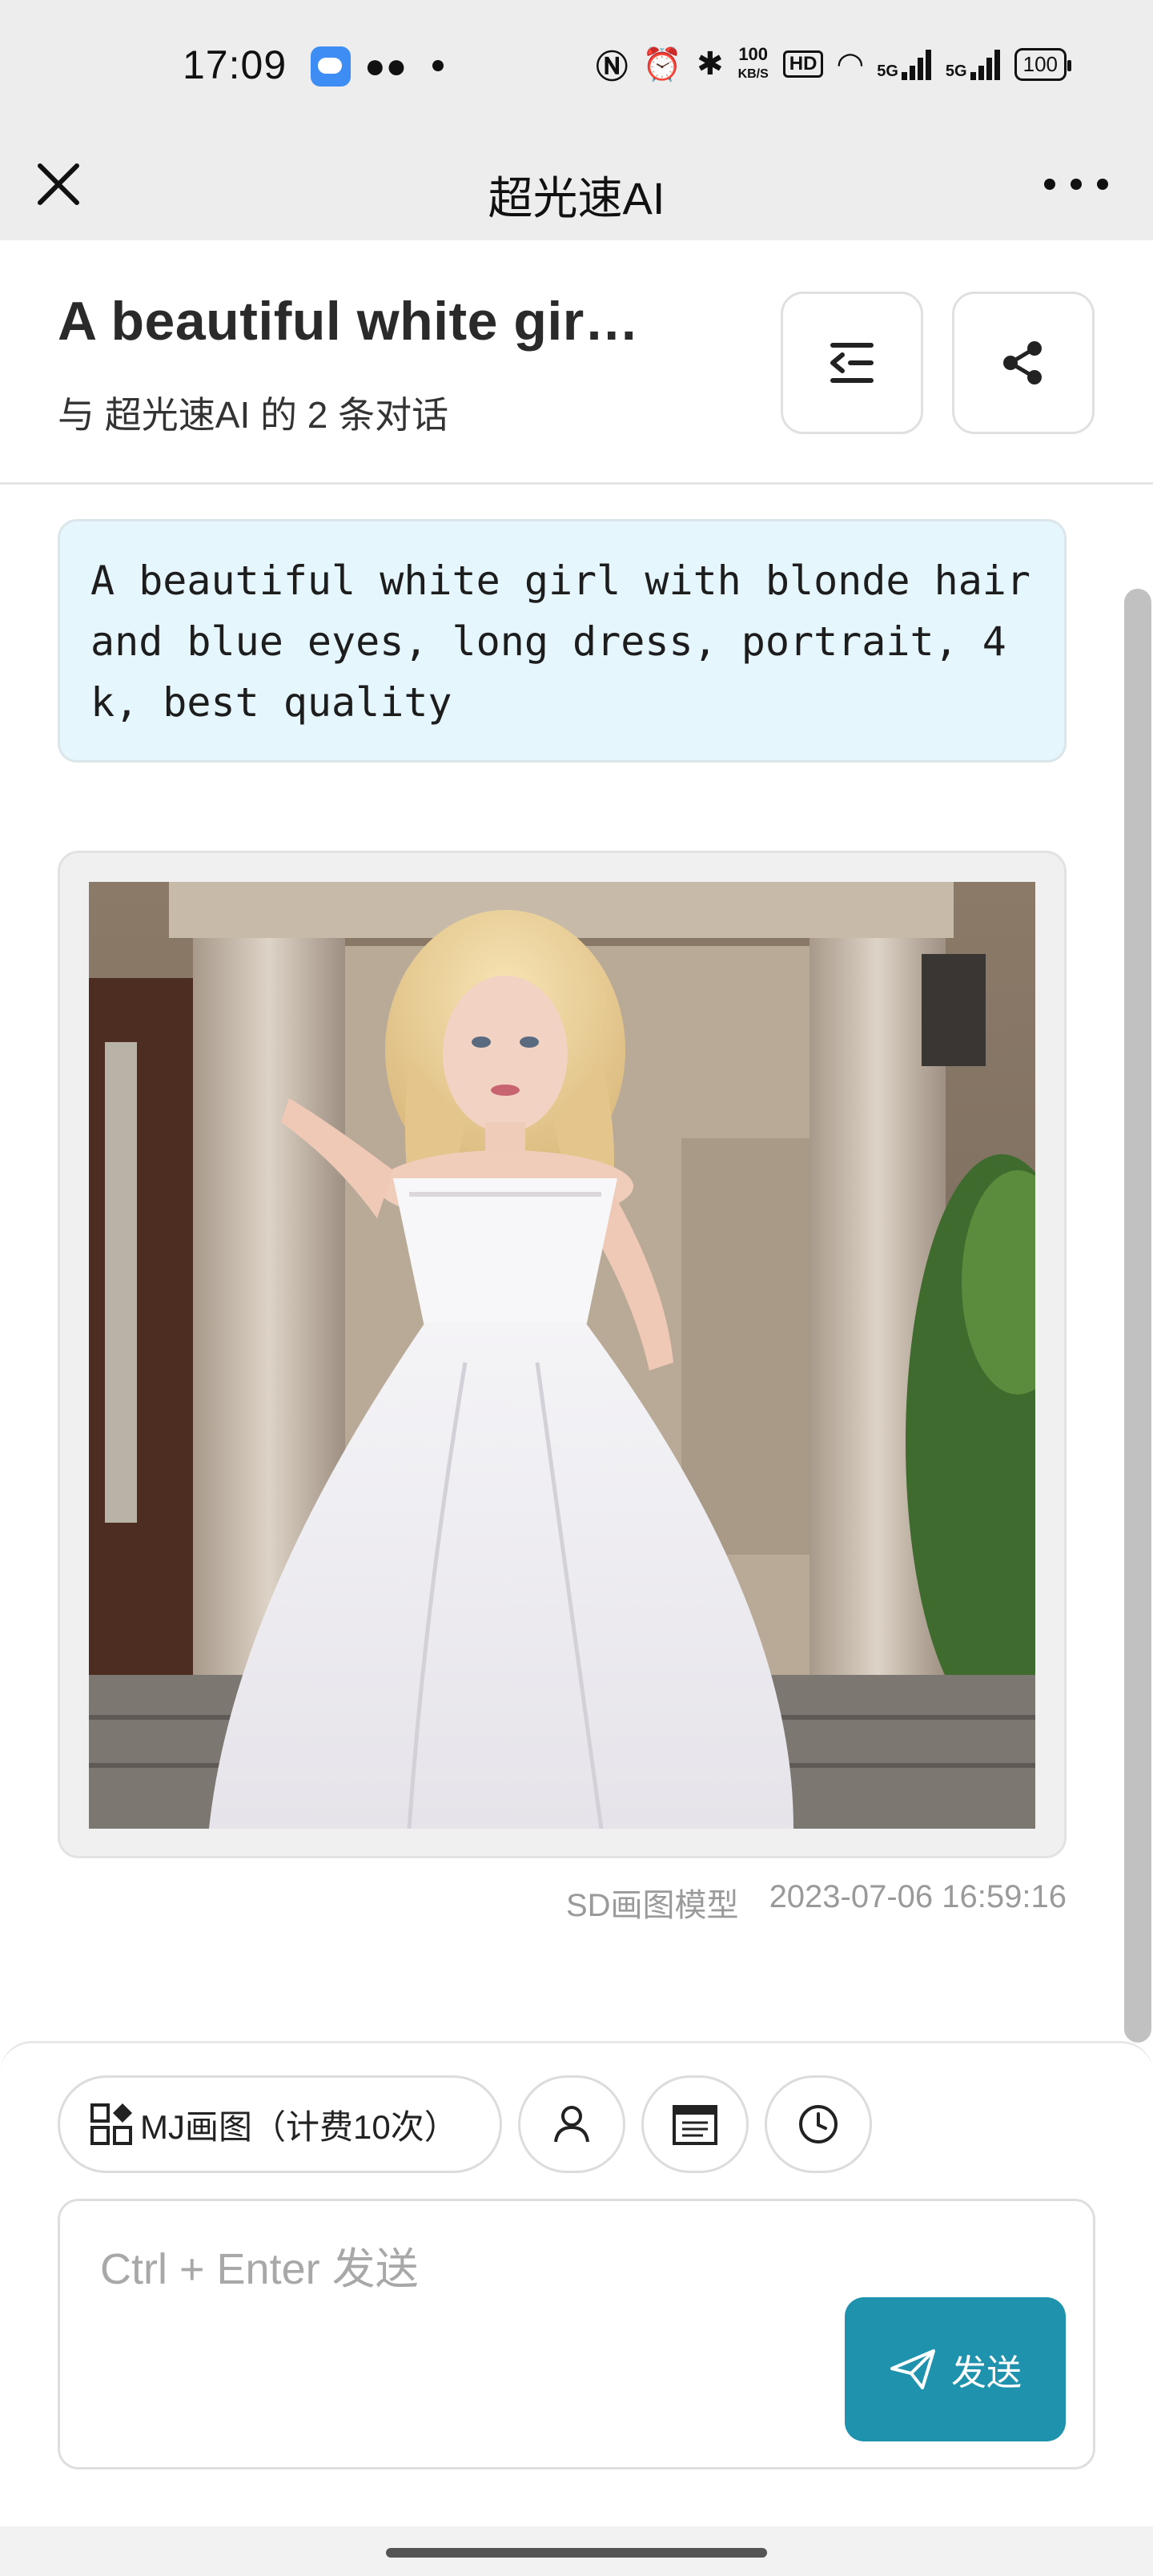  I want to click on signal-1: 5G, so click(904, 64).